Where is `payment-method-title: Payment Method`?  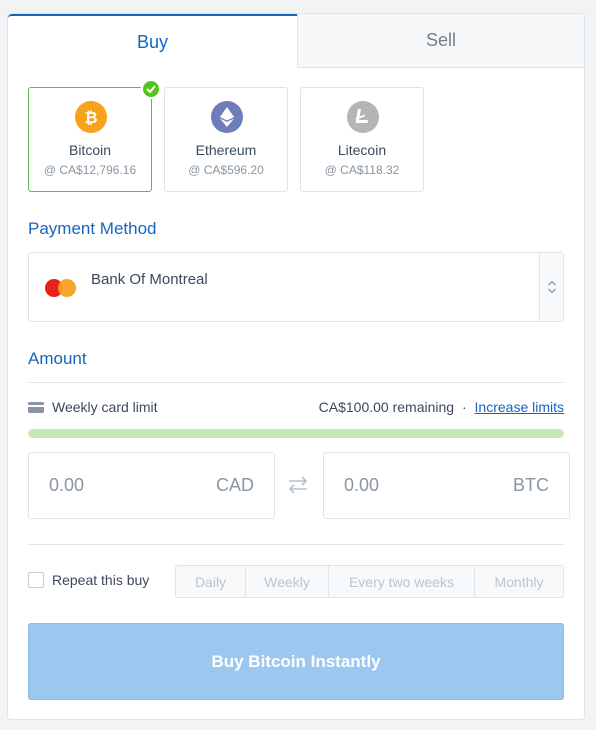 payment-method-title: Payment Method is located at coordinates (92, 228).